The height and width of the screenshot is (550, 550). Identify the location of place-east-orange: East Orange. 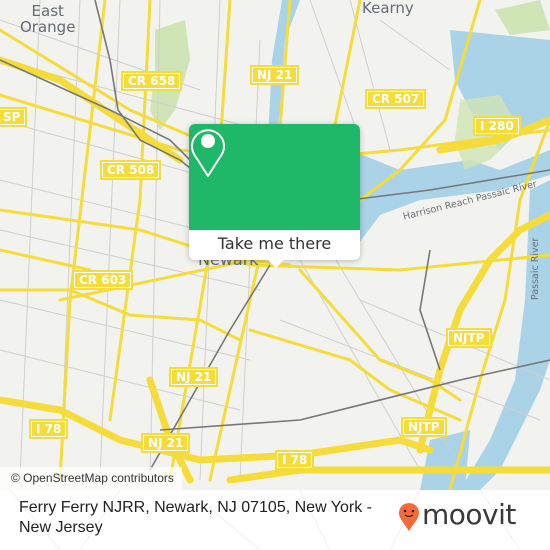
(48, 19).